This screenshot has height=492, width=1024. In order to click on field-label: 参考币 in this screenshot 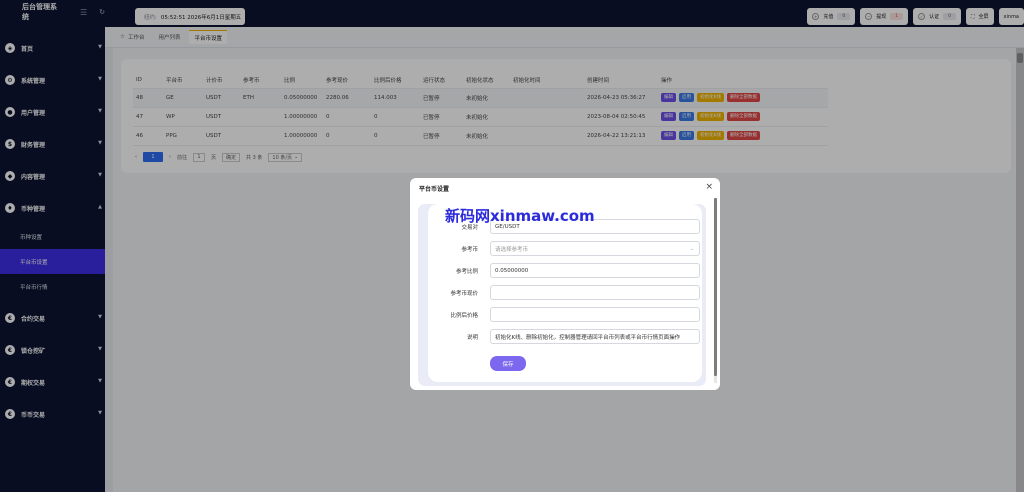, I will do `click(469, 249)`.